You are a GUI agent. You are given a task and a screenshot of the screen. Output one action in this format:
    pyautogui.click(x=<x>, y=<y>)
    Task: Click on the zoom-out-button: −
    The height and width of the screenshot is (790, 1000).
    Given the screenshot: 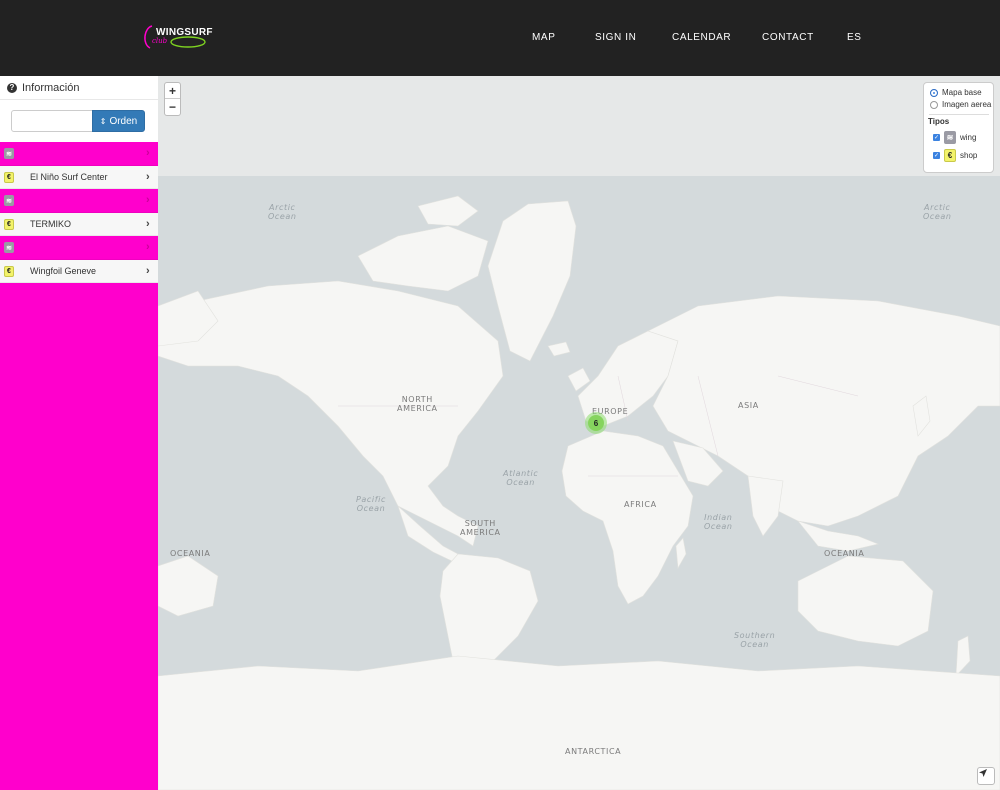 What is the action you would take?
    pyautogui.click(x=172, y=107)
    